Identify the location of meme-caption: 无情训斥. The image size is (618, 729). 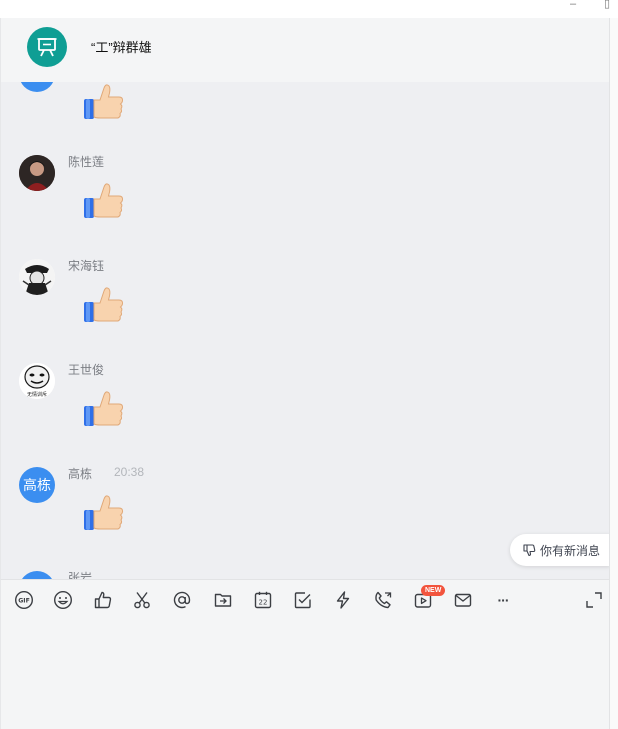
(37, 394).